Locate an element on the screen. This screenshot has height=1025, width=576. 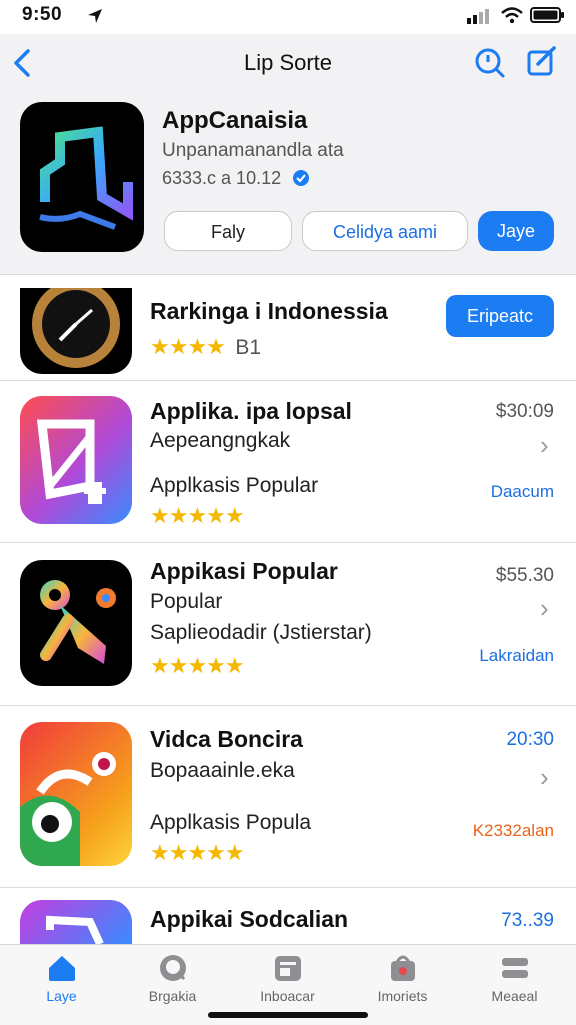
scissors-icon is located at coordinates (78, 622).